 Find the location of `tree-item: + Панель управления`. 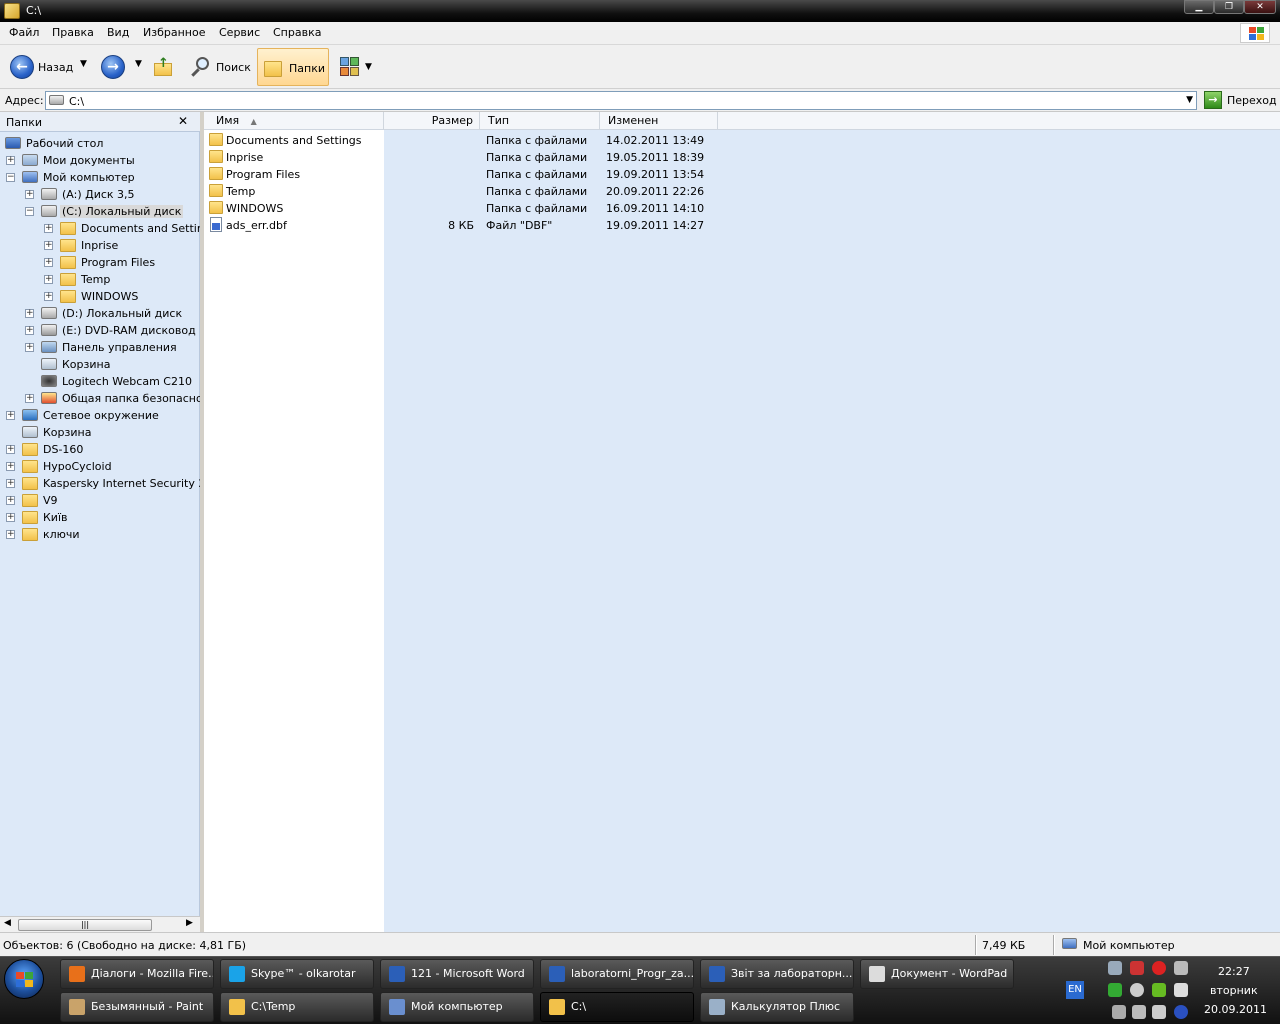

tree-item: + Панель управления is located at coordinates (100, 347).